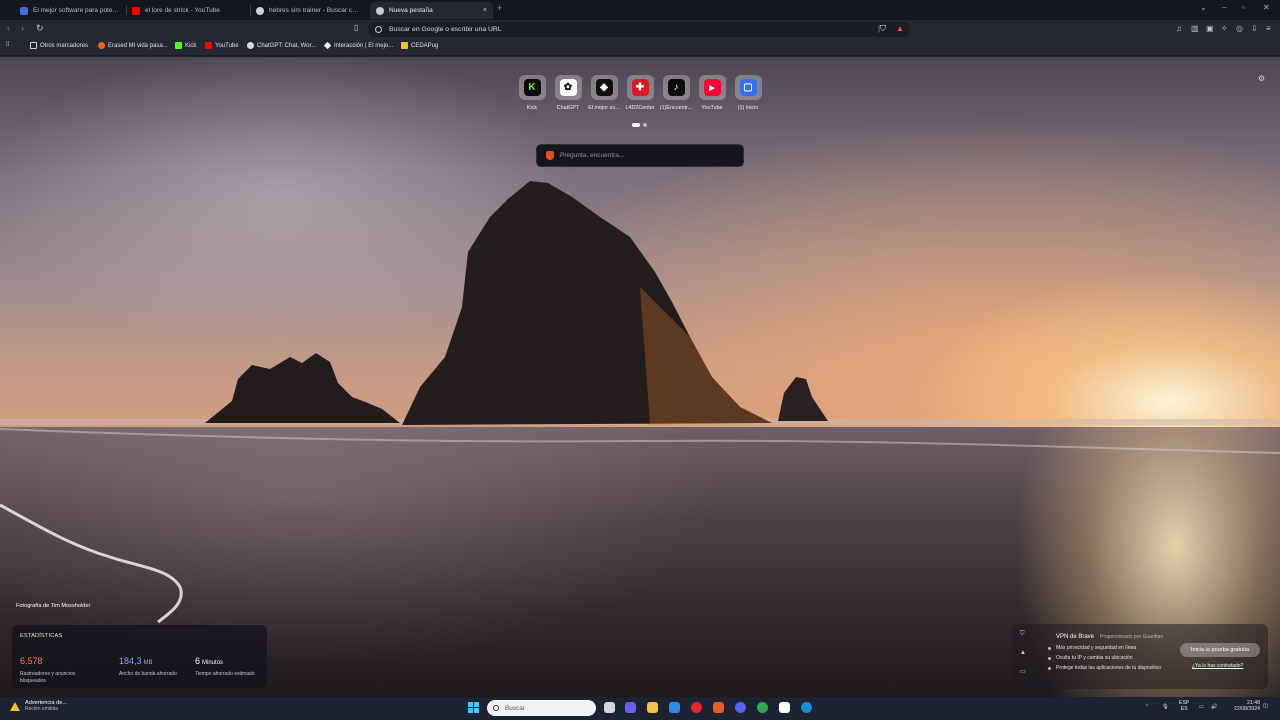 Image resolution: width=1280 pixels, height=720 pixels. What do you see at coordinates (182, 10) in the screenshot?
I see `tab-title: el lore de strick - YouTube` at bounding box center [182, 10].